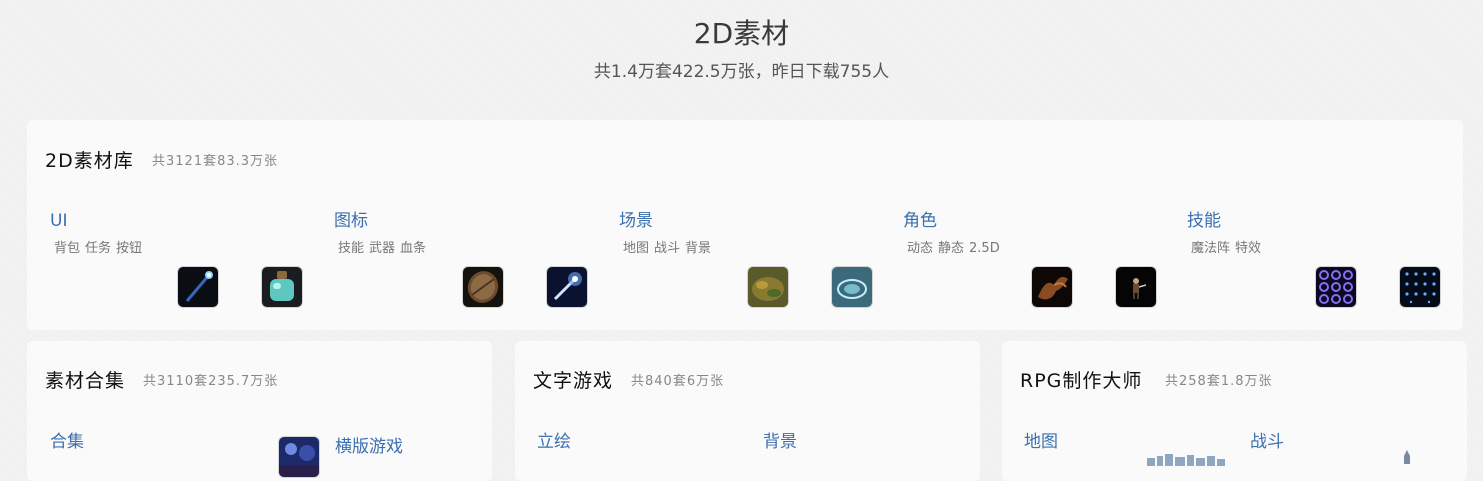 Image resolution: width=1483 pixels, height=481 pixels. What do you see at coordinates (1336, 287) in the screenshot?
I see `purple-rings-icon` at bounding box center [1336, 287].